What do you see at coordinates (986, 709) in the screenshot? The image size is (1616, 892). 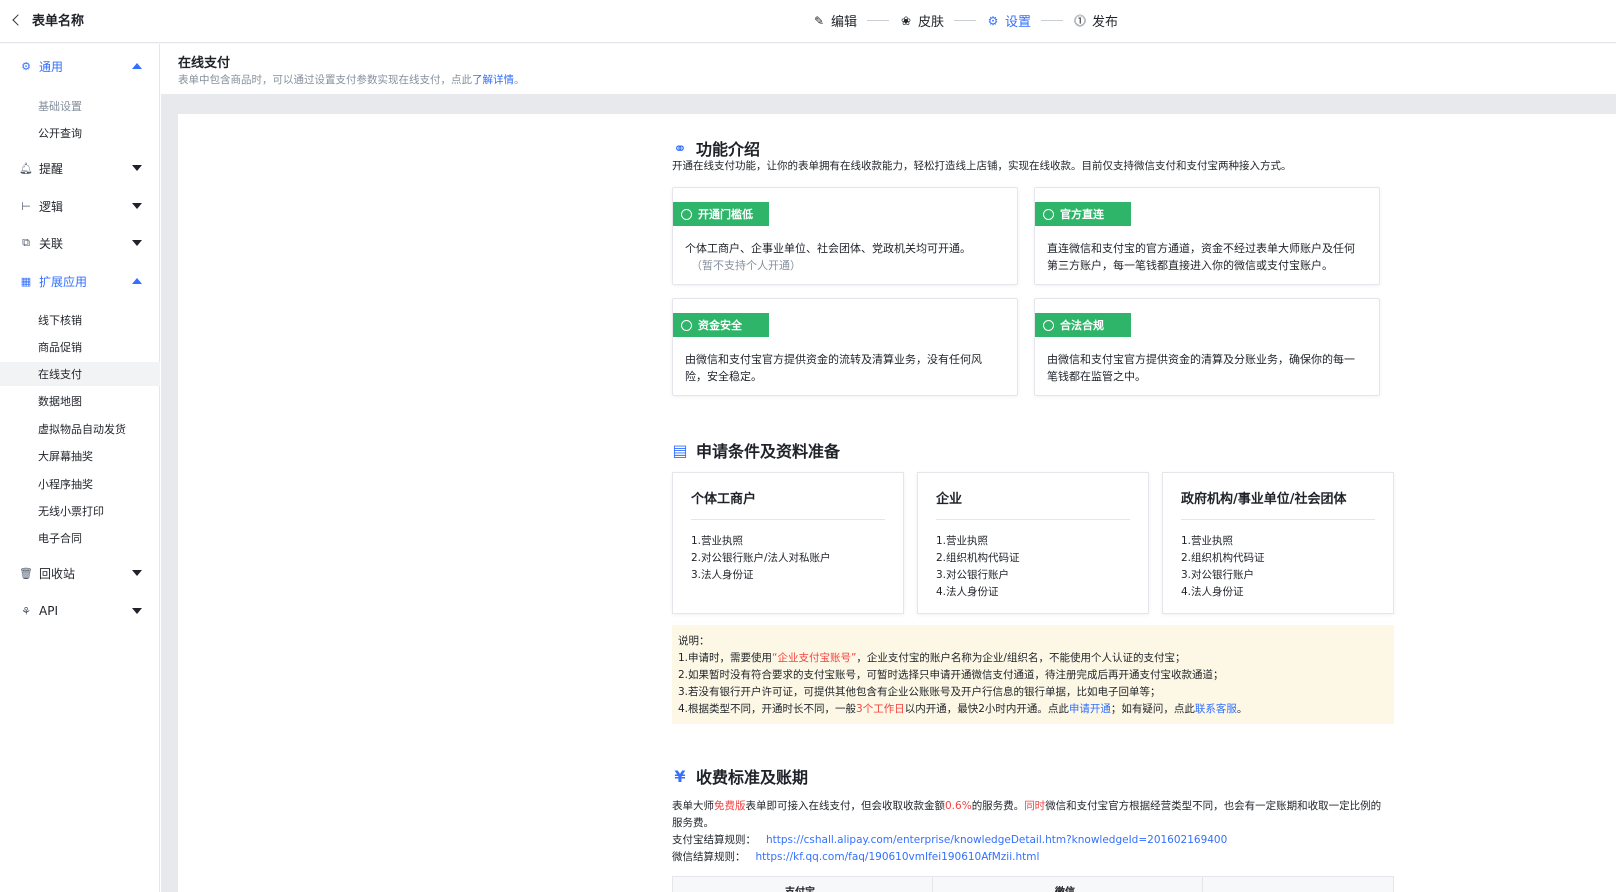 I see `note-text: 以内开通，最快2小时内开通。点此` at bounding box center [986, 709].